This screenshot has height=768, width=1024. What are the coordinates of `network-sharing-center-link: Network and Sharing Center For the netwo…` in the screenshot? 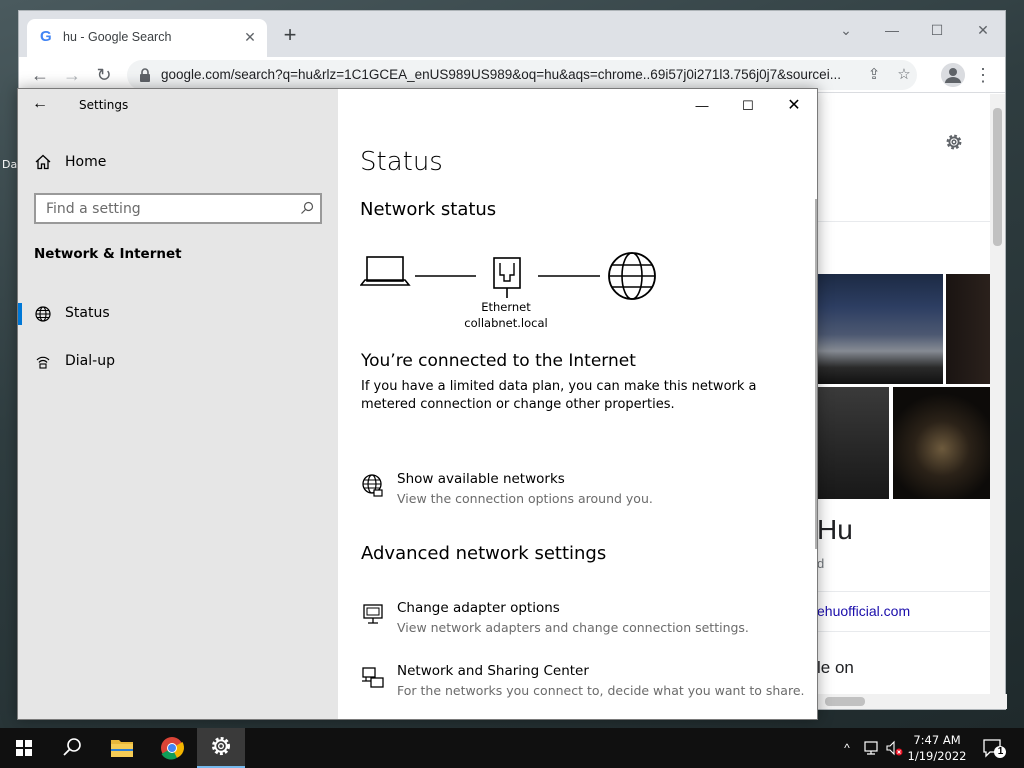 It's located at (582, 683).